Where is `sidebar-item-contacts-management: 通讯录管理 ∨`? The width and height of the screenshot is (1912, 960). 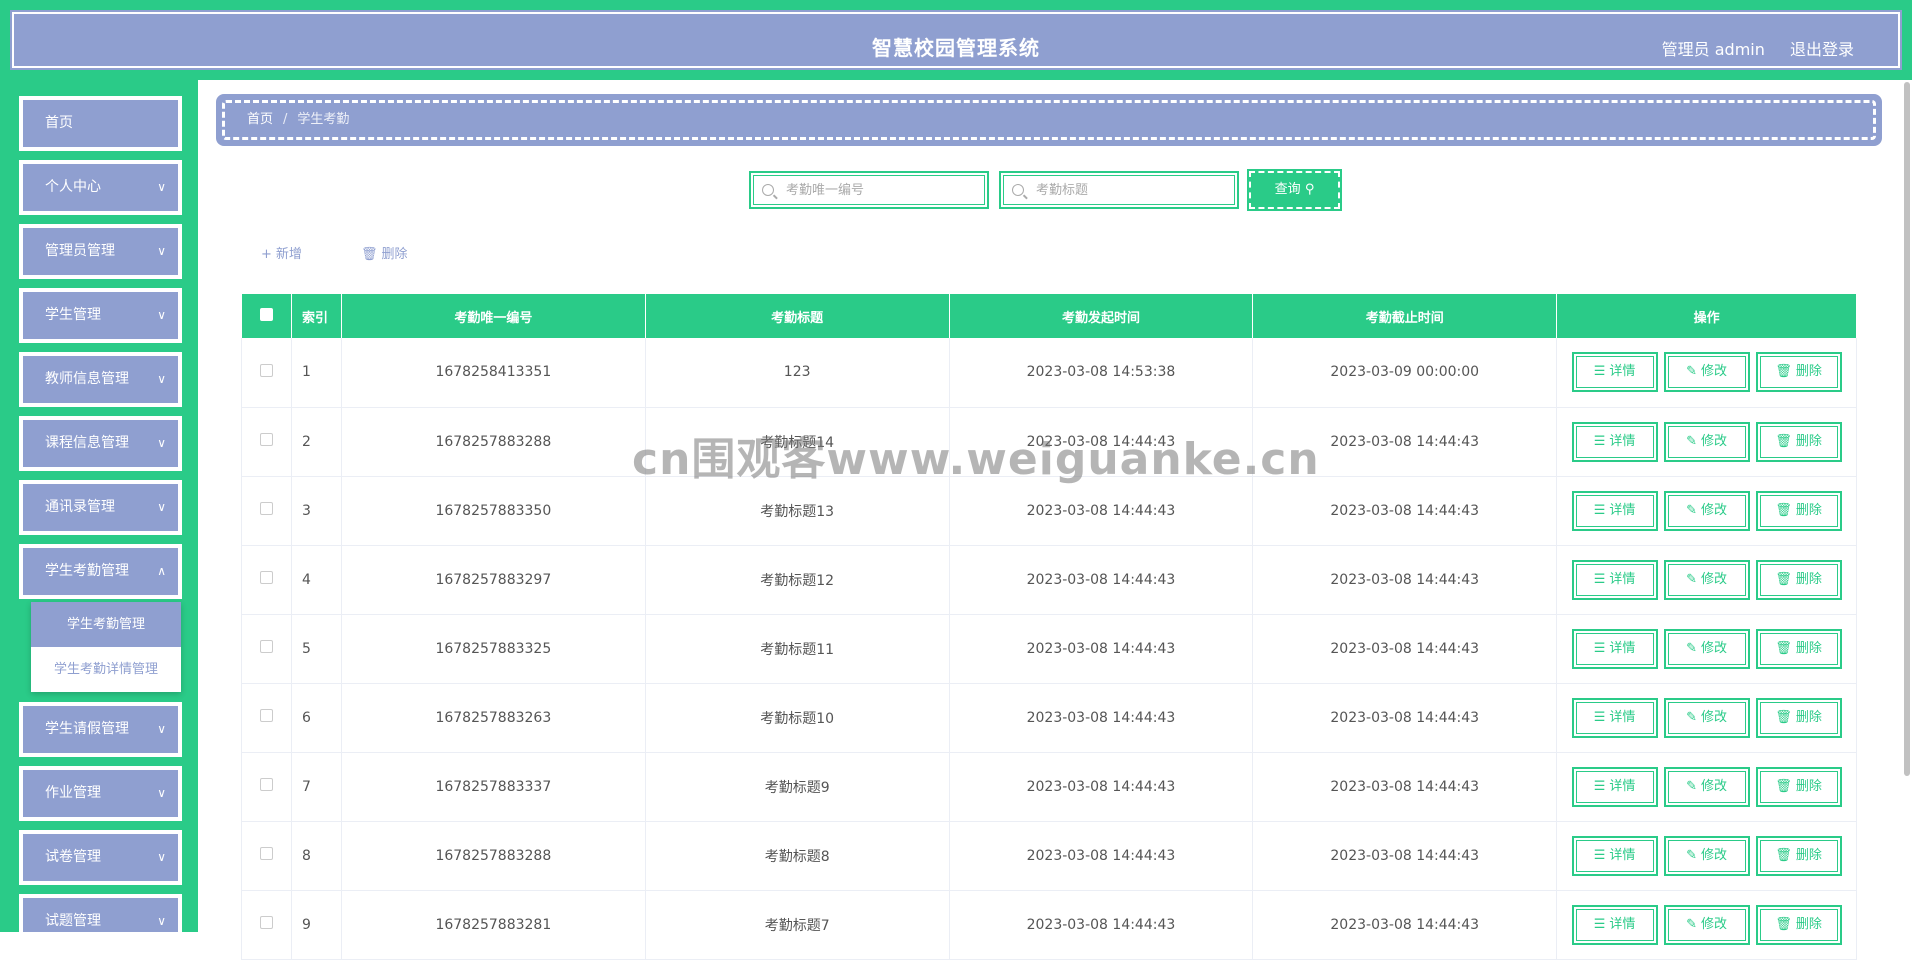 sidebar-item-contacts-management: 通讯录管理 ∨ is located at coordinates (100, 507).